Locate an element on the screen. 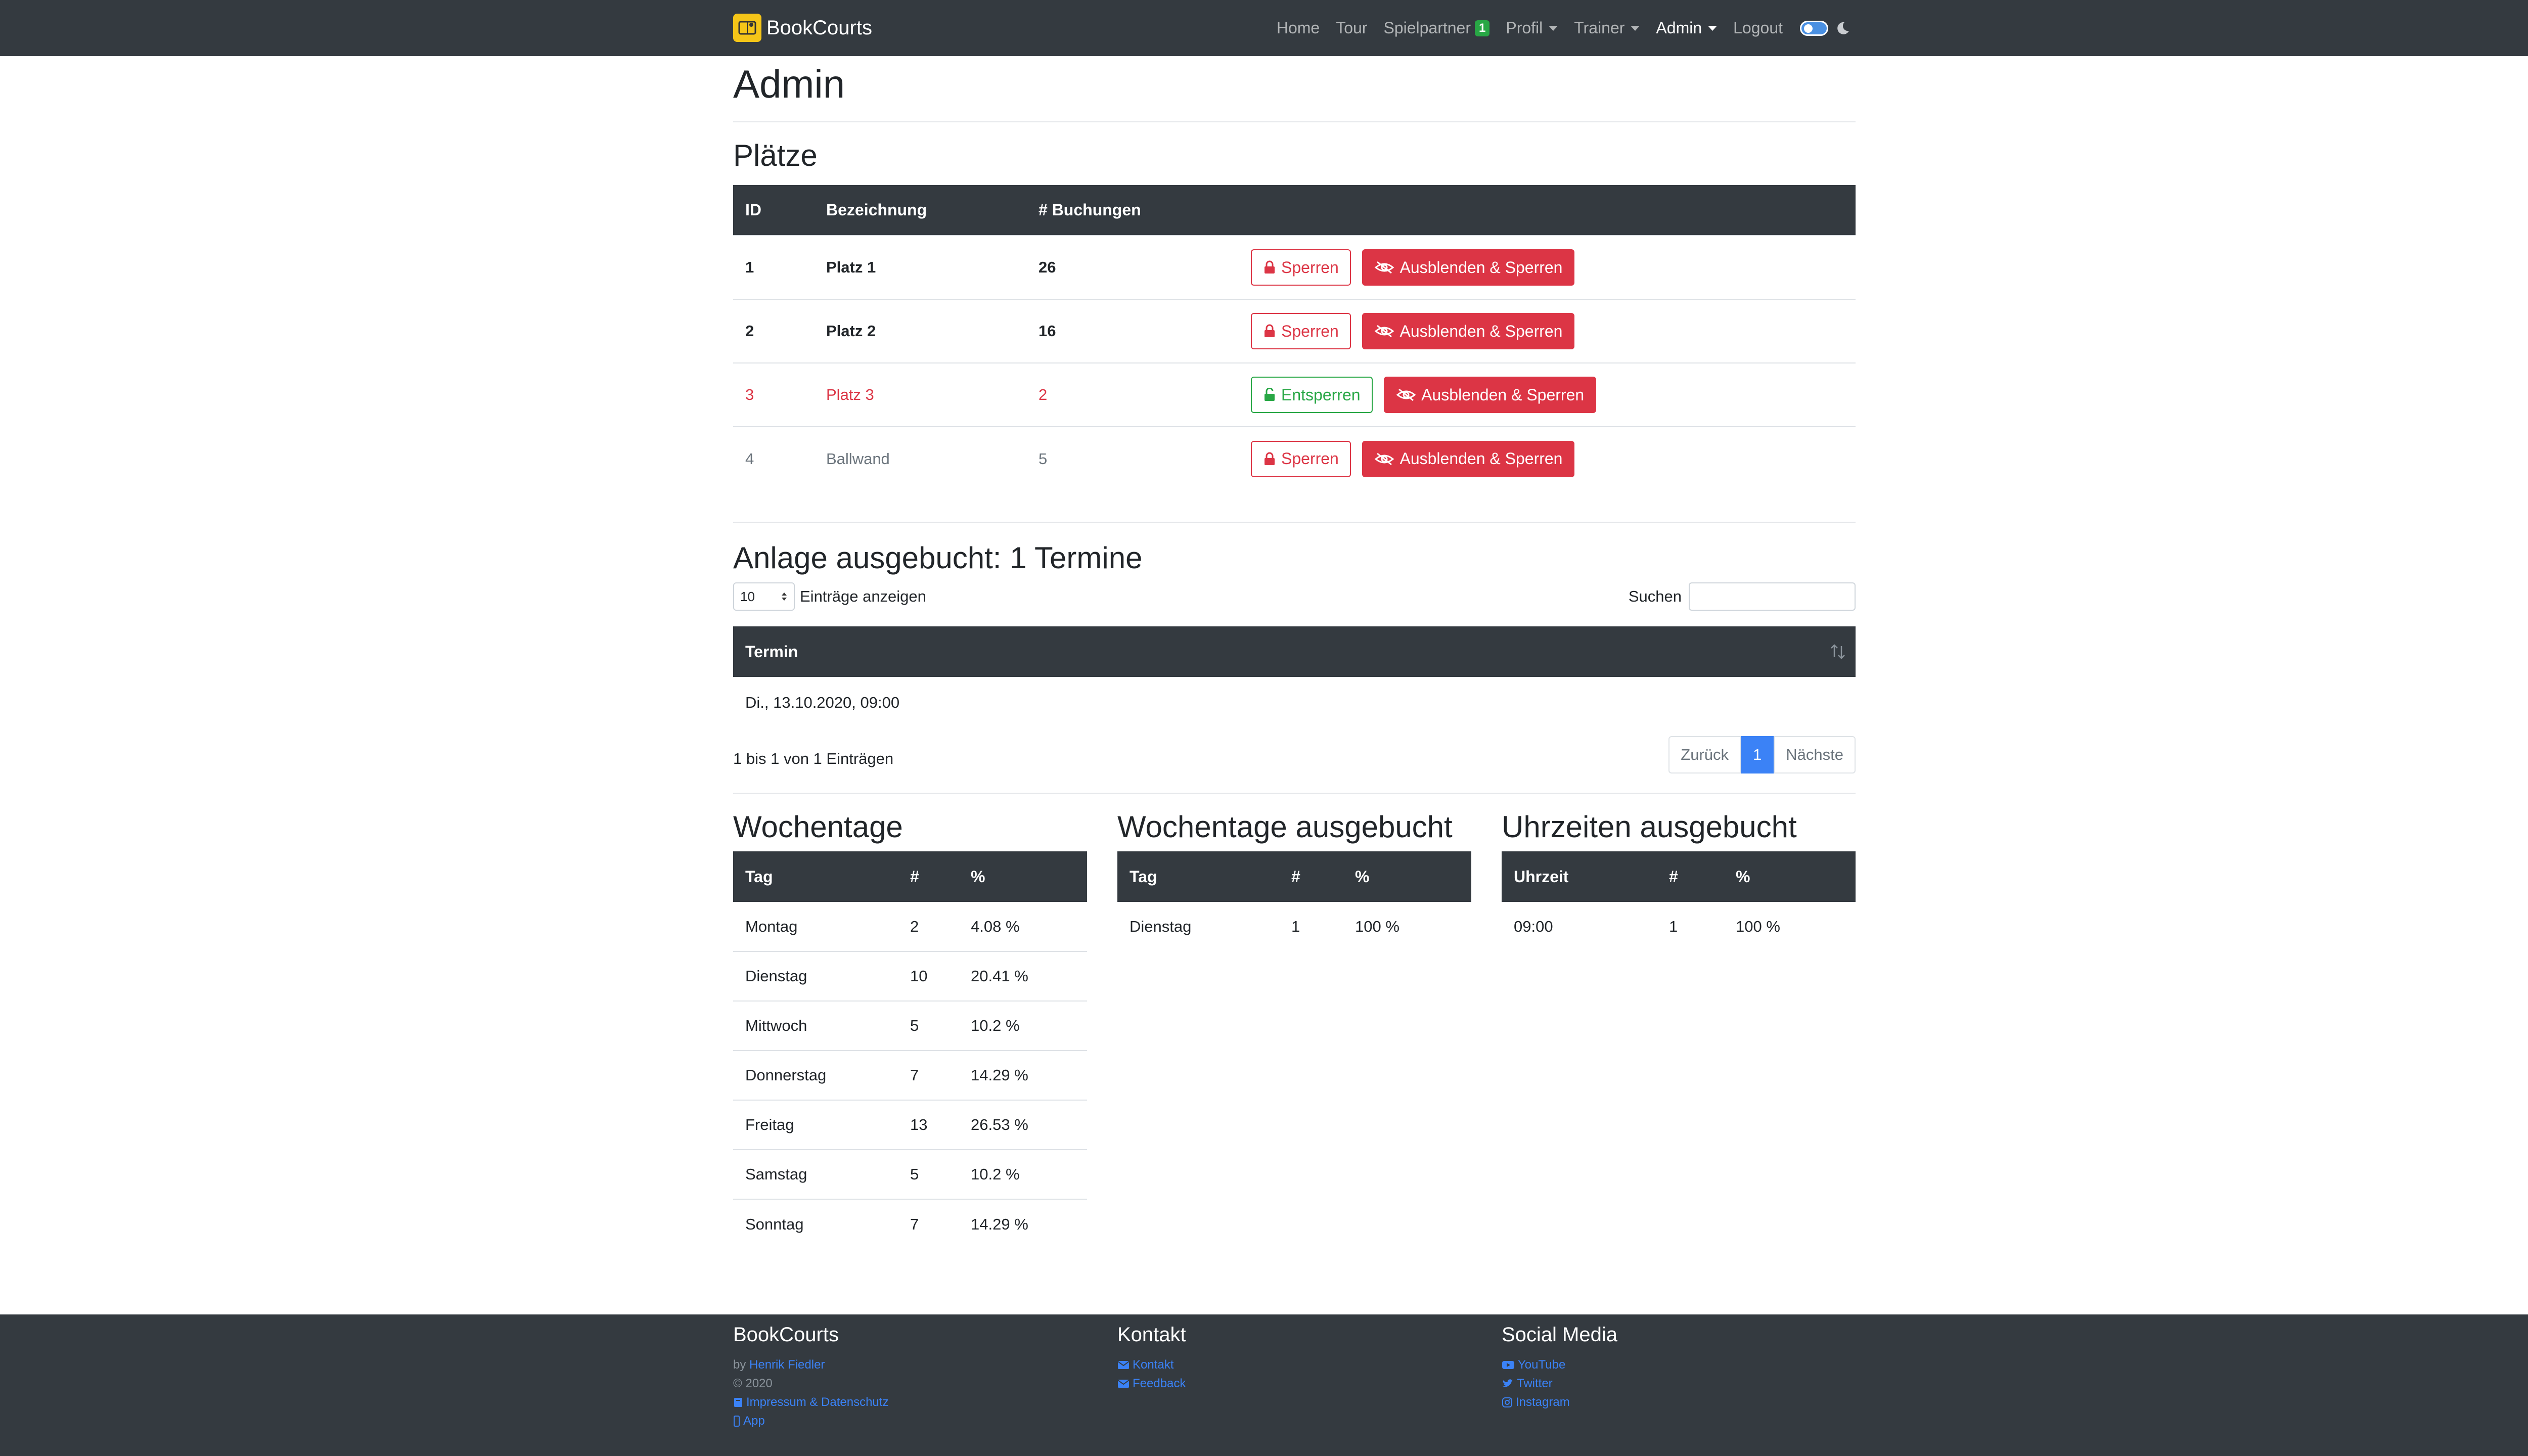 The image size is (2528, 1456). weekday-cell: Samstag is located at coordinates (816, 1174).